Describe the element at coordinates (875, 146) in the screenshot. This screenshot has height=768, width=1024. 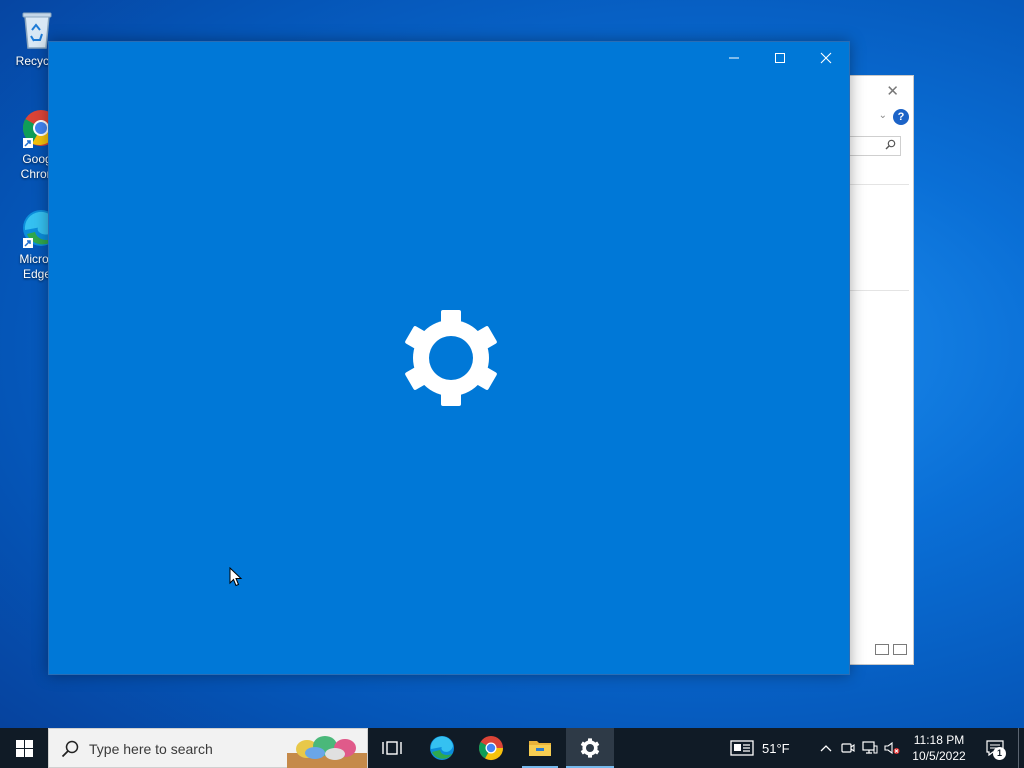
I see `search-input` at that location.